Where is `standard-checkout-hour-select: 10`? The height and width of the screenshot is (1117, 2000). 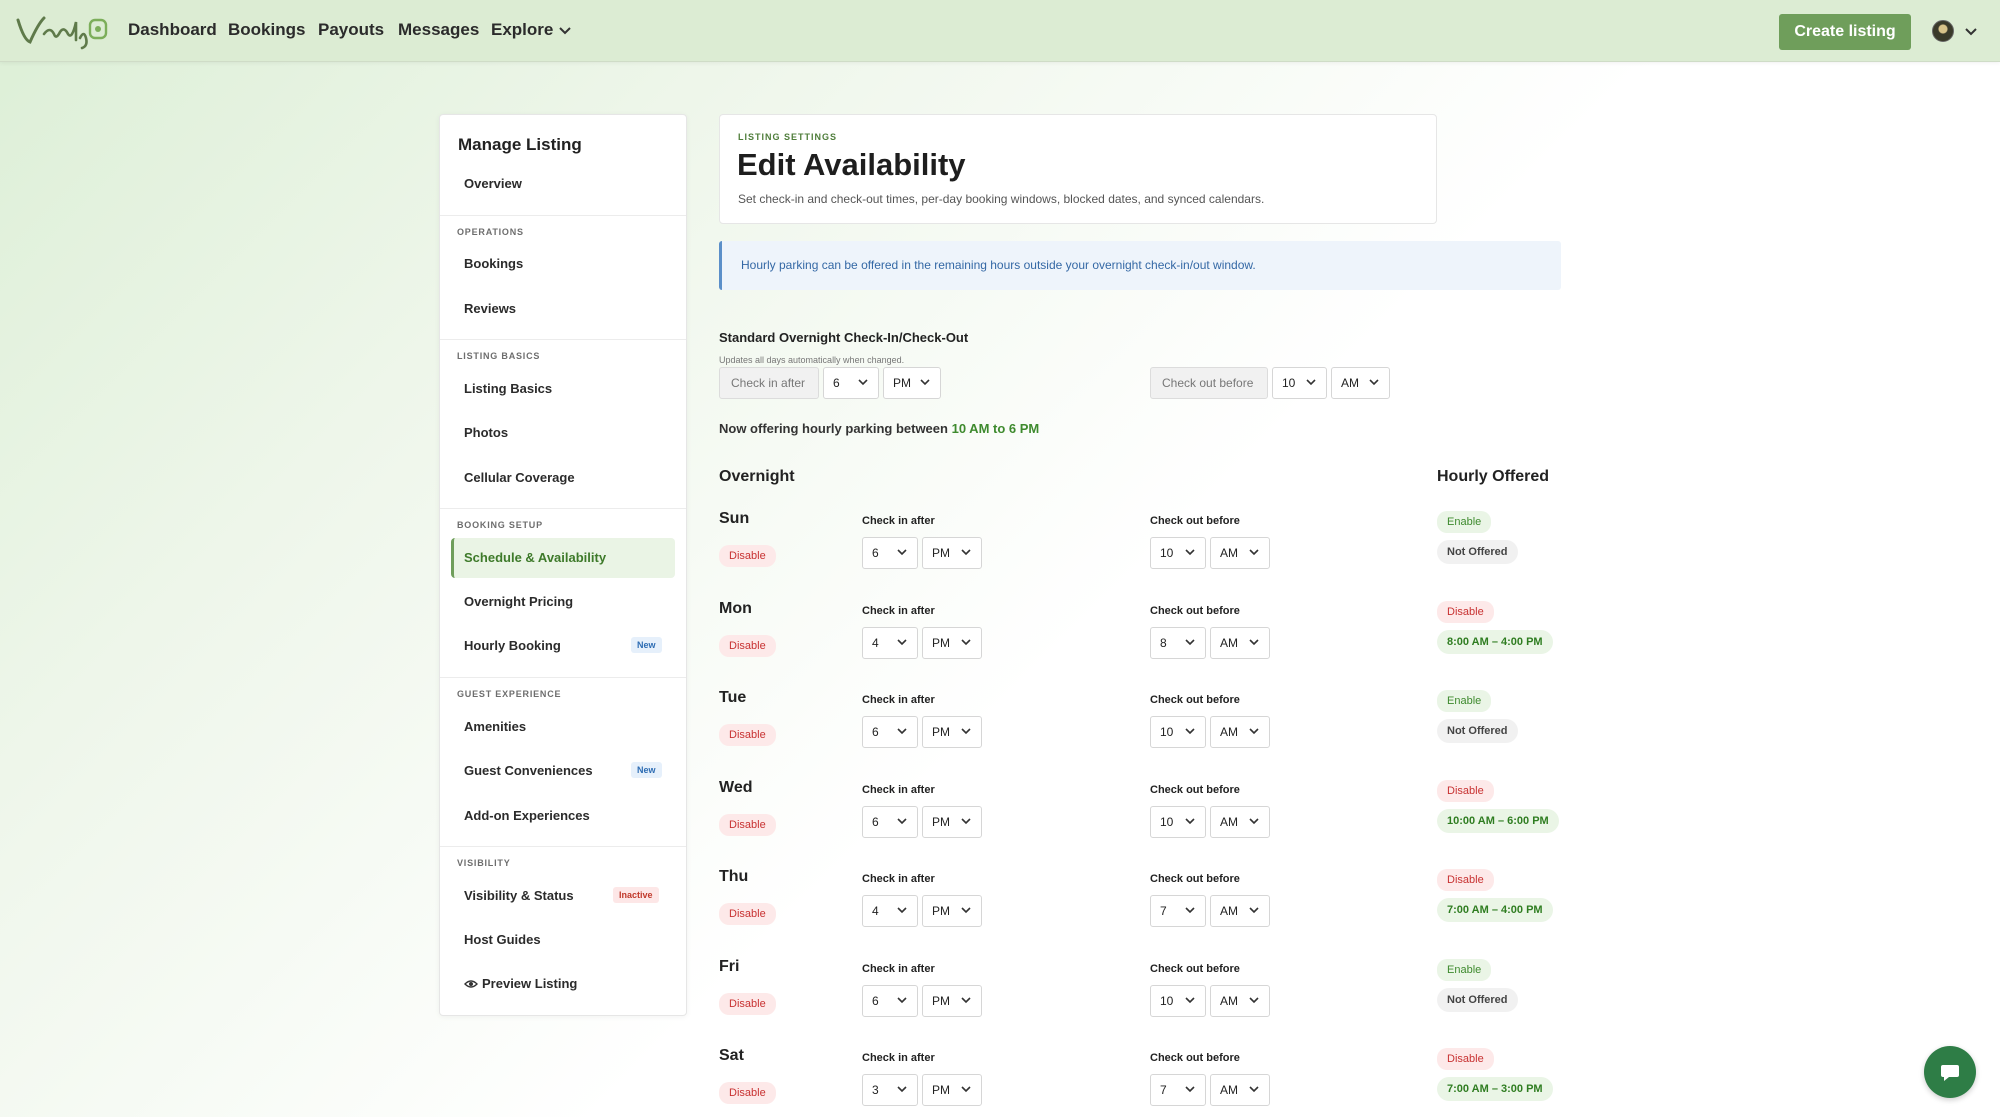 standard-checkout-hour-select: 10 is located at coordinates (1299, 383).